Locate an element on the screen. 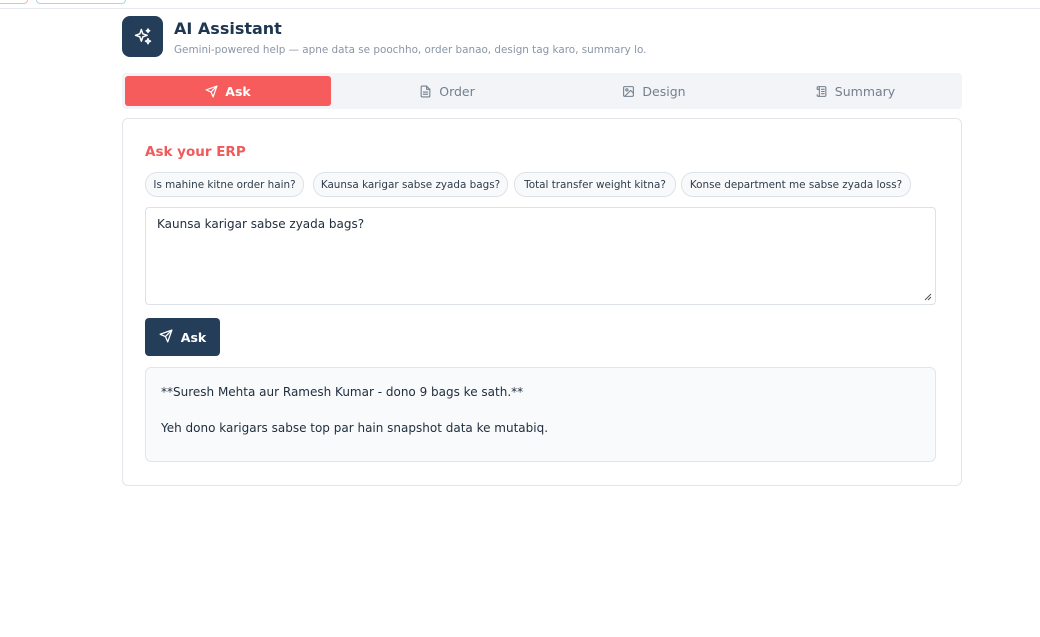  tab-design: Design is located at coordinates (654, 91).